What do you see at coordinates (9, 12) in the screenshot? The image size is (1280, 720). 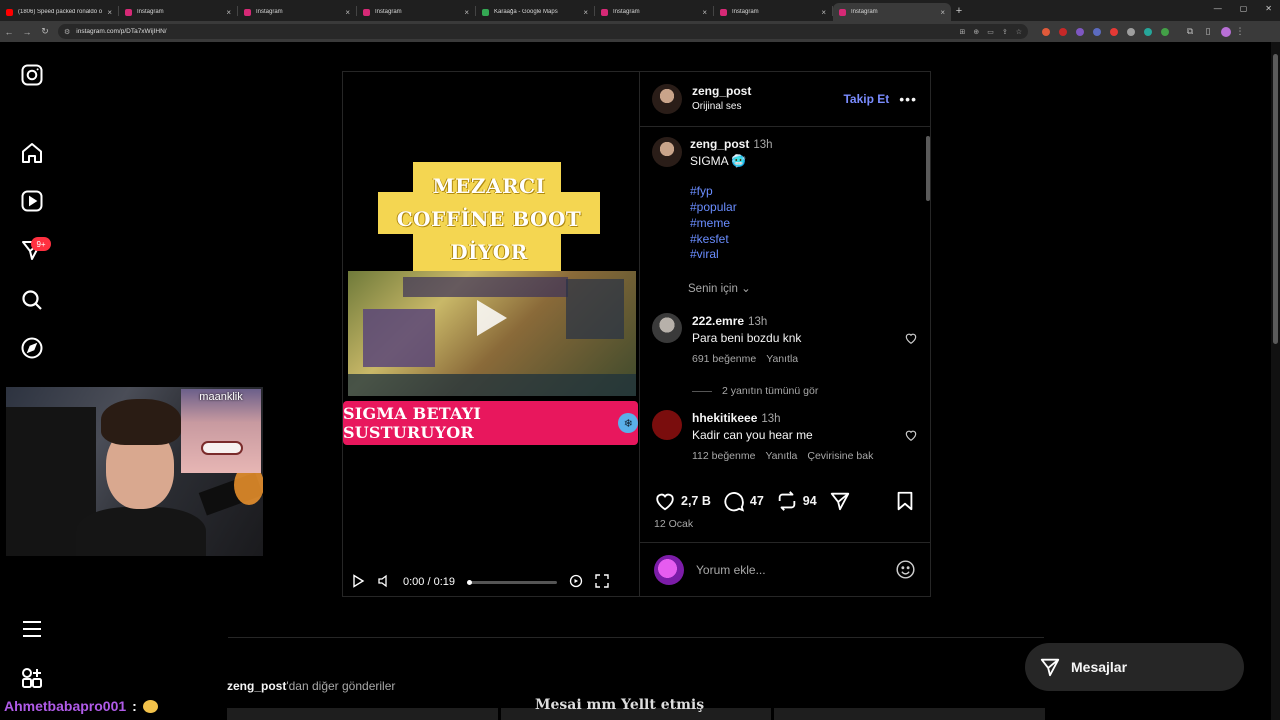 I see `tab-favicon-icon` at bounding box center [9, 12].